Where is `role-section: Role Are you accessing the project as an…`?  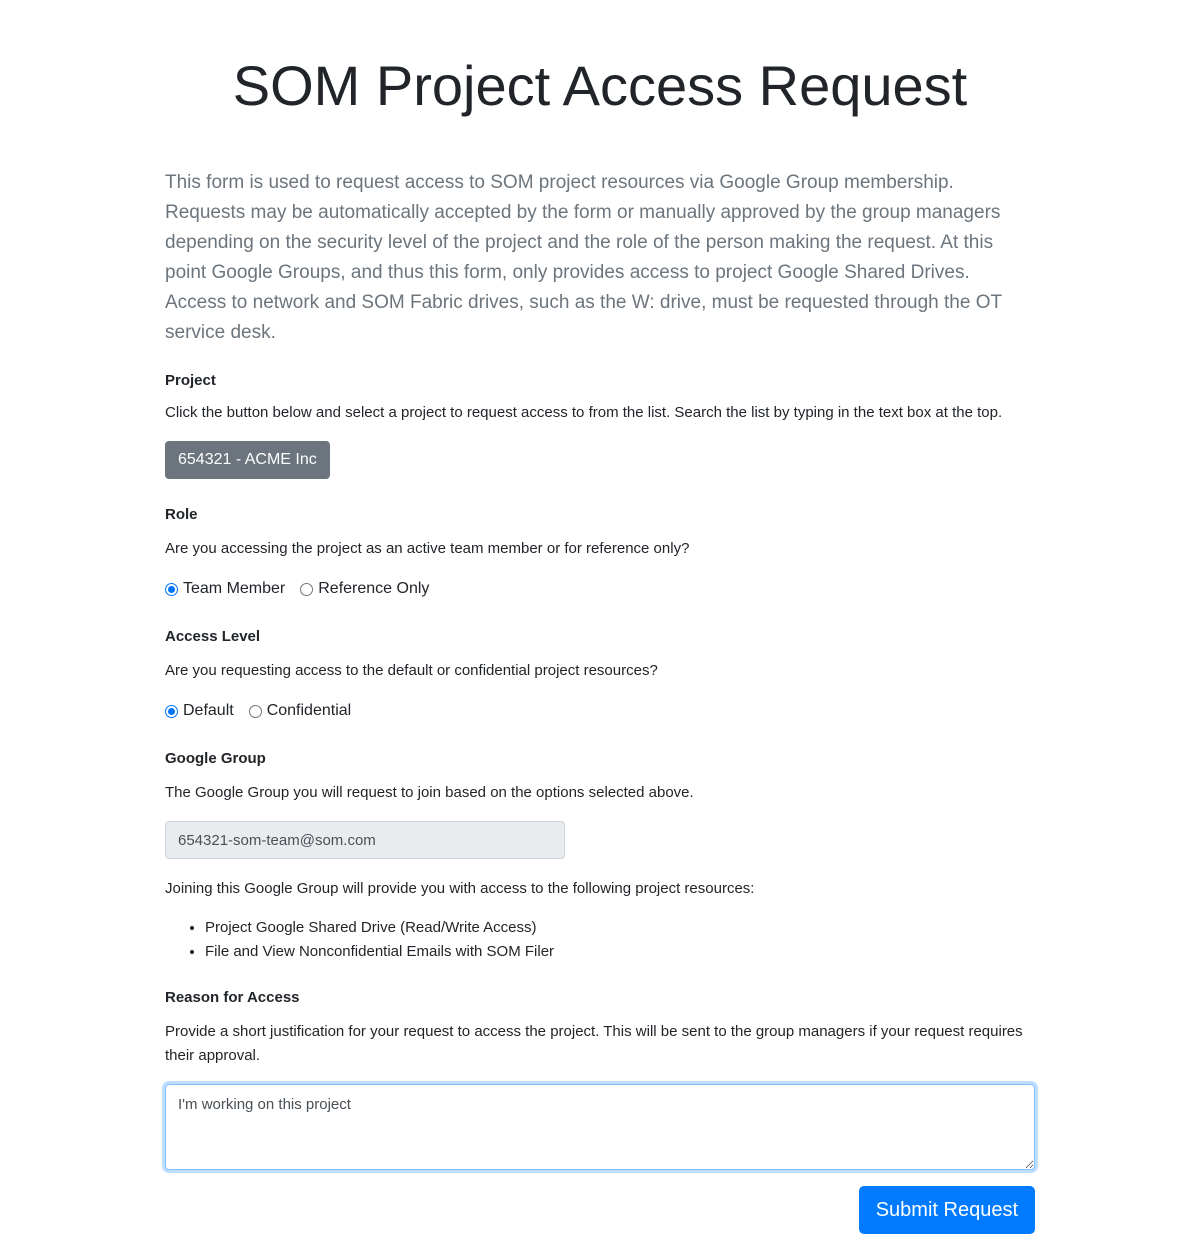 role-section: Role Are you accessing the project as an… is located at coordinates (600, 553).